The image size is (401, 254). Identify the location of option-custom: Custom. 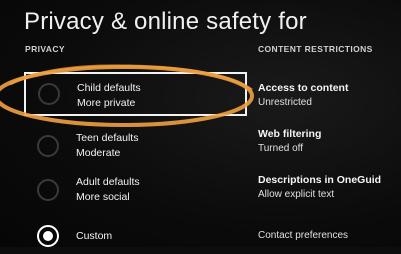
(136, 236).